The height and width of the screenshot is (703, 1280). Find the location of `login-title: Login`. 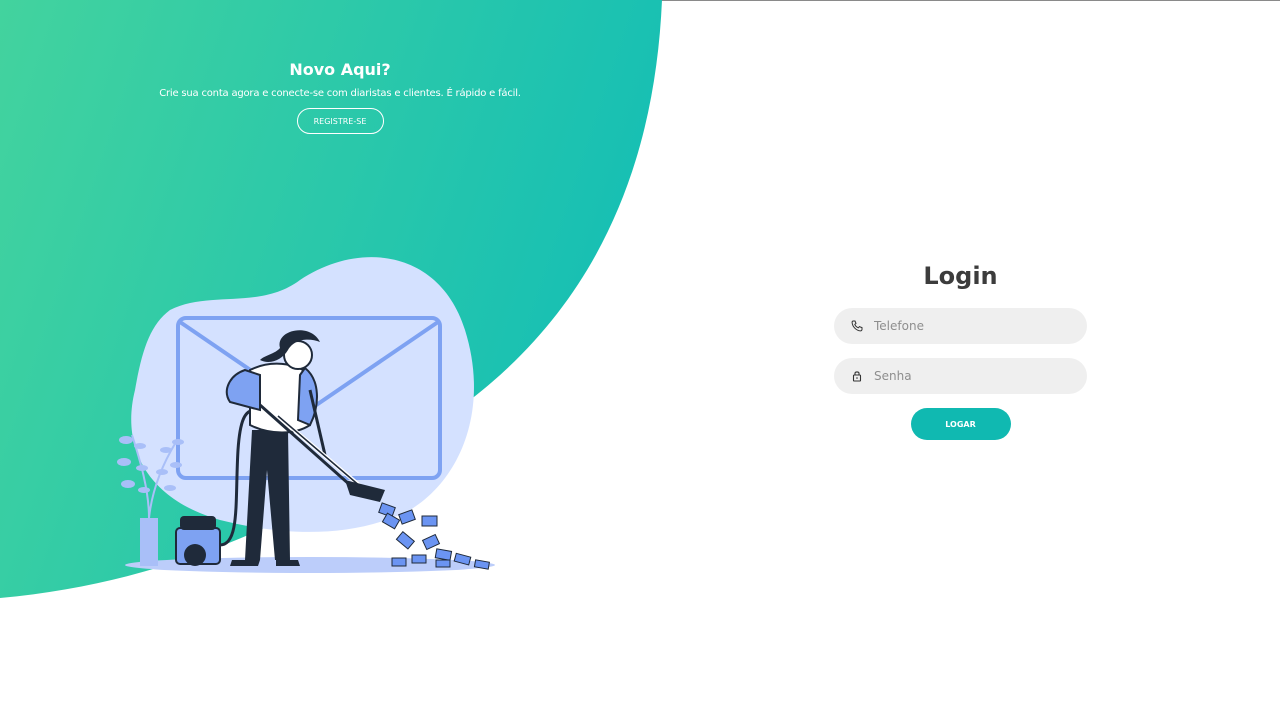

login-title: Login is located at coordinates (960, 276).